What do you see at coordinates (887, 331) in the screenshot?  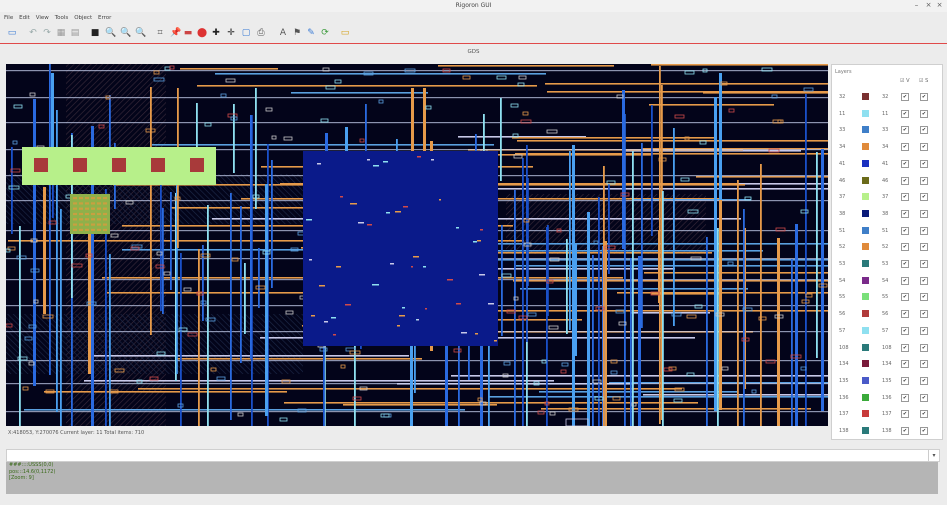 I see `layer-row: 57 57 ✔ ✔` at bounding box center [887, 331].